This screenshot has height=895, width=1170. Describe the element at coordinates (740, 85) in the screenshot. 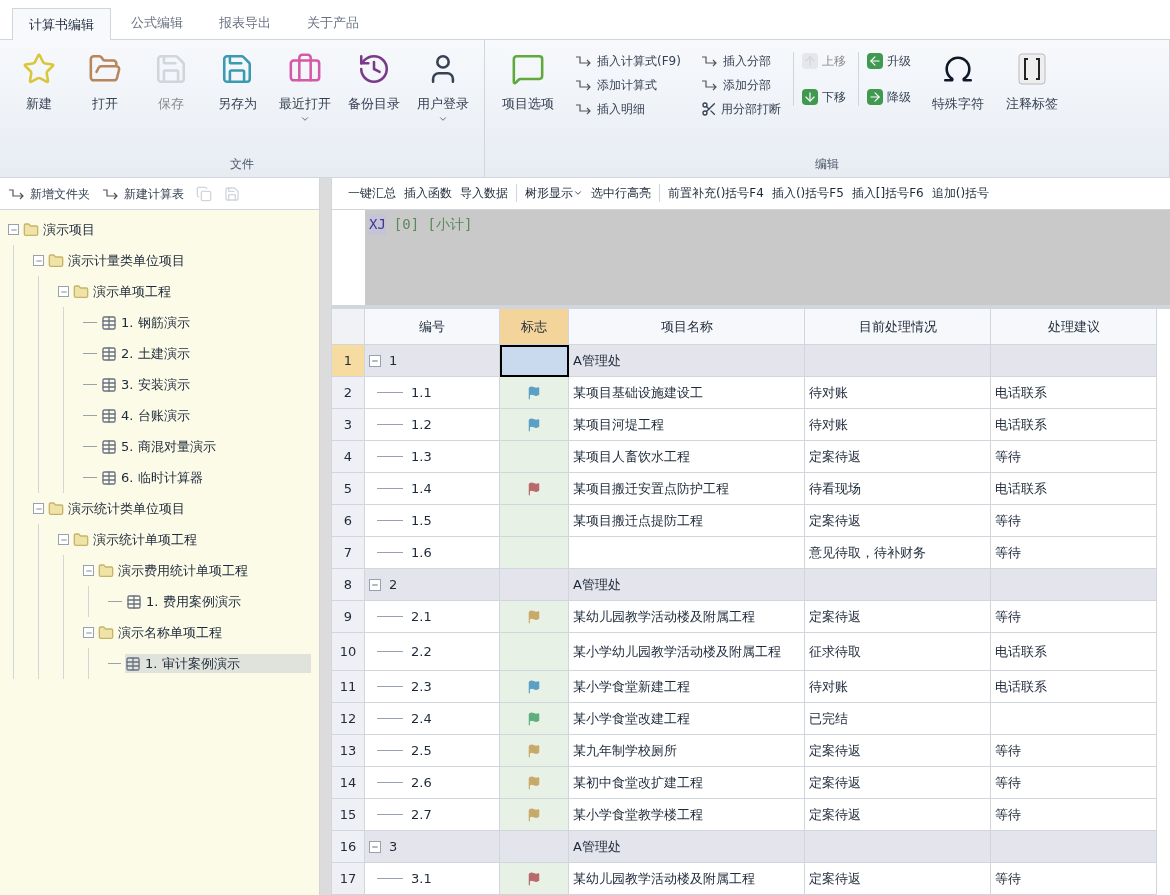

I see `ribbon-small-button: 添加分部` at that location.